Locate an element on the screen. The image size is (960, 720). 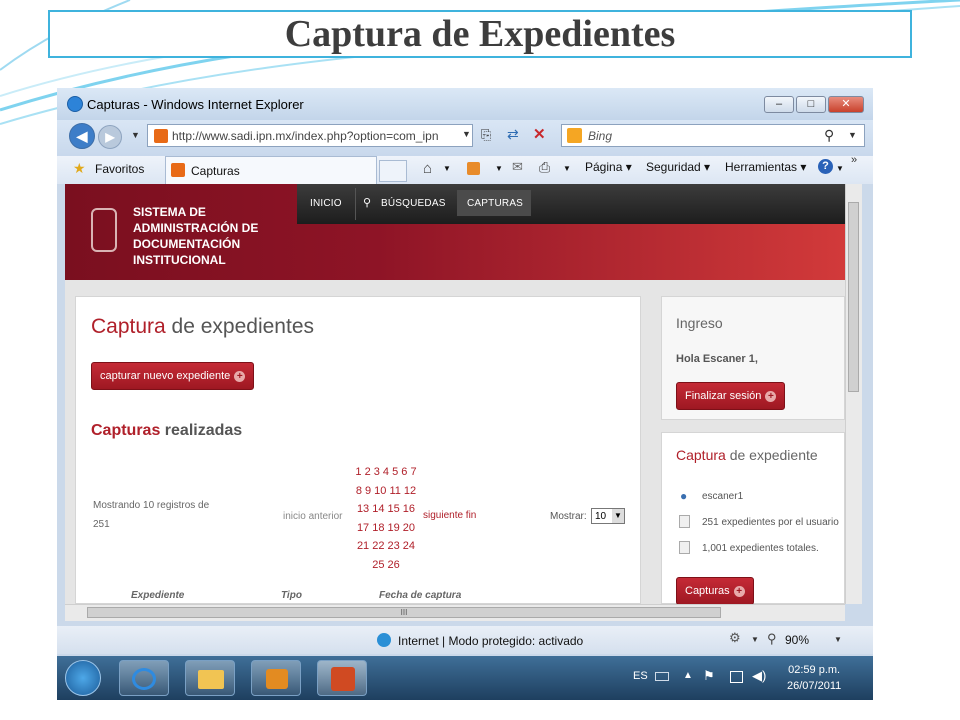
powerpoint-icon is located at coordinates (343, 679).